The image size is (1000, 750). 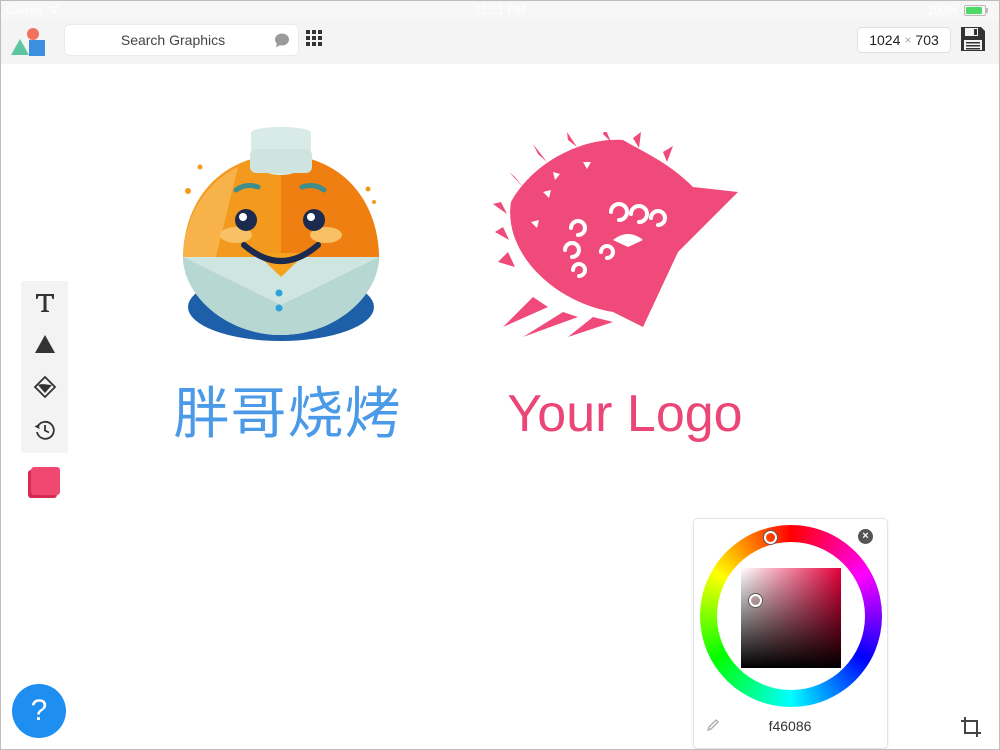 What do you see at coordinates (790, 726) in the screenshot?
I see `hex-color-value: f46086` at bounding box center [790, 726].